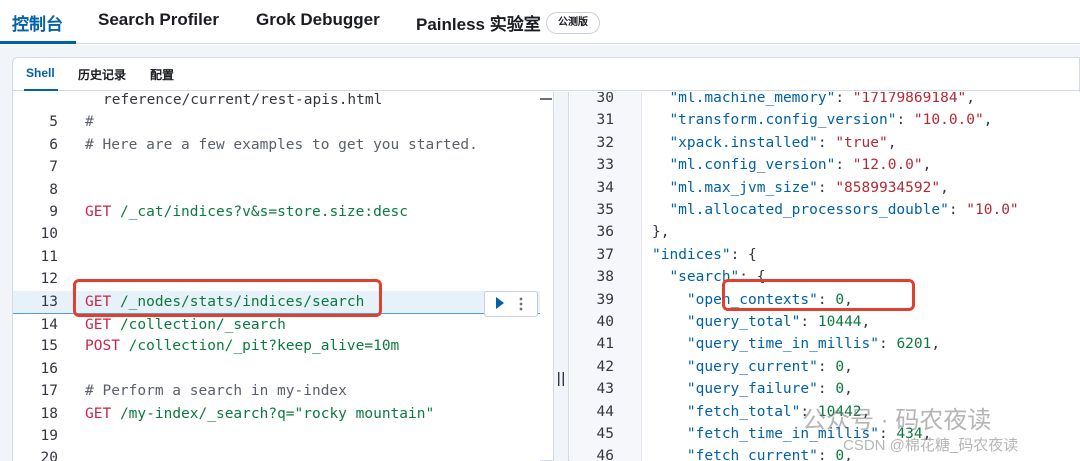  I want to click on line-number: 7, so click(53, 167).